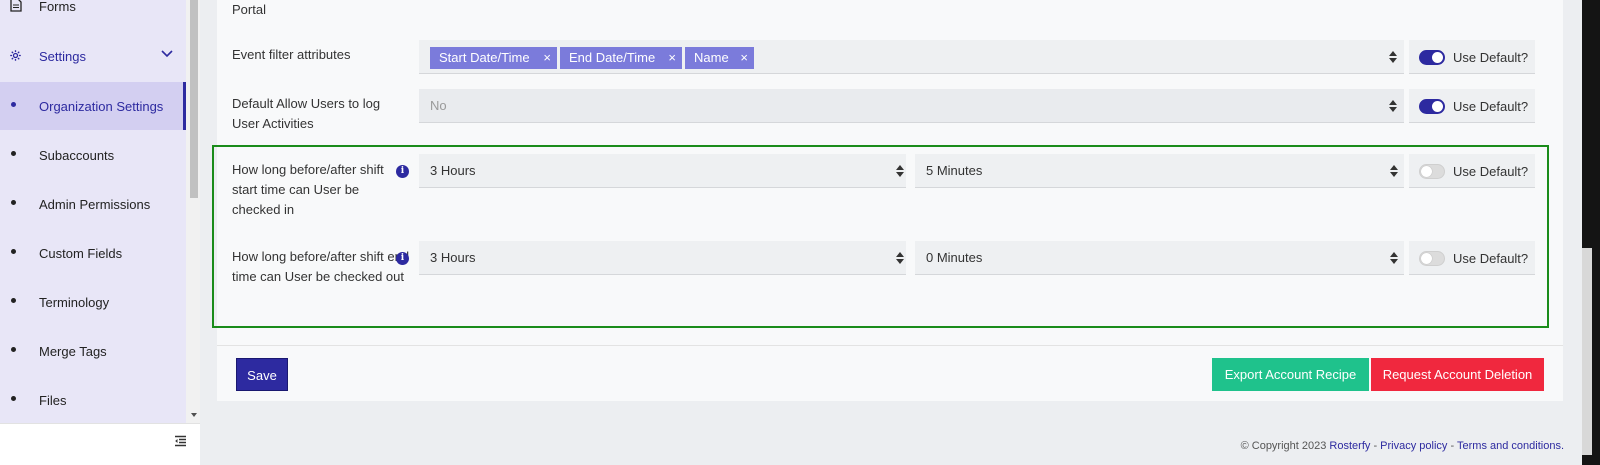 This screenshot has height=465, width=1600. Describe the element at coordinates (662, 171) in the screenshot. I see `checkin-hours-select: 3 Hours` at that location.